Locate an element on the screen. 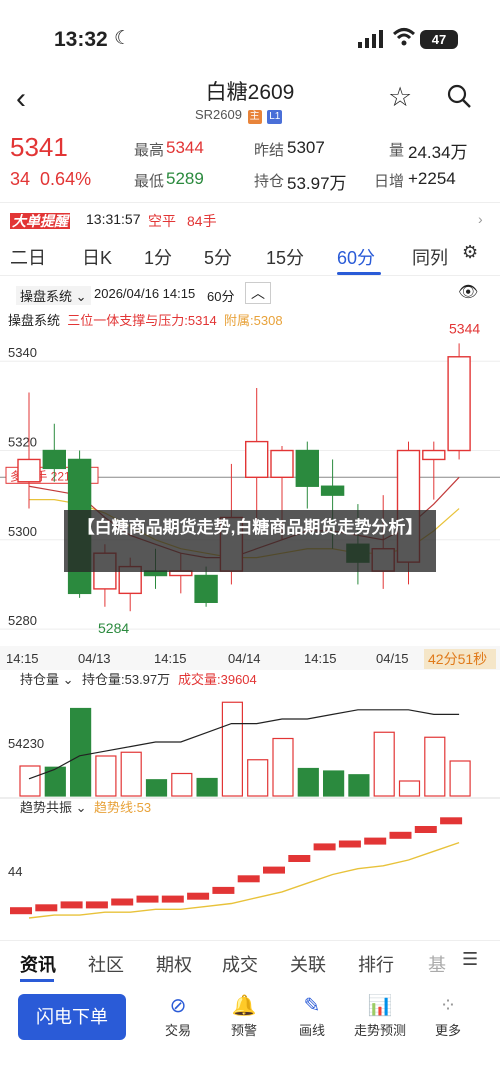 The height and width of the screenshot is (1086, 500). trade-icon: ⊘ is located at coordinates (178, 1006).